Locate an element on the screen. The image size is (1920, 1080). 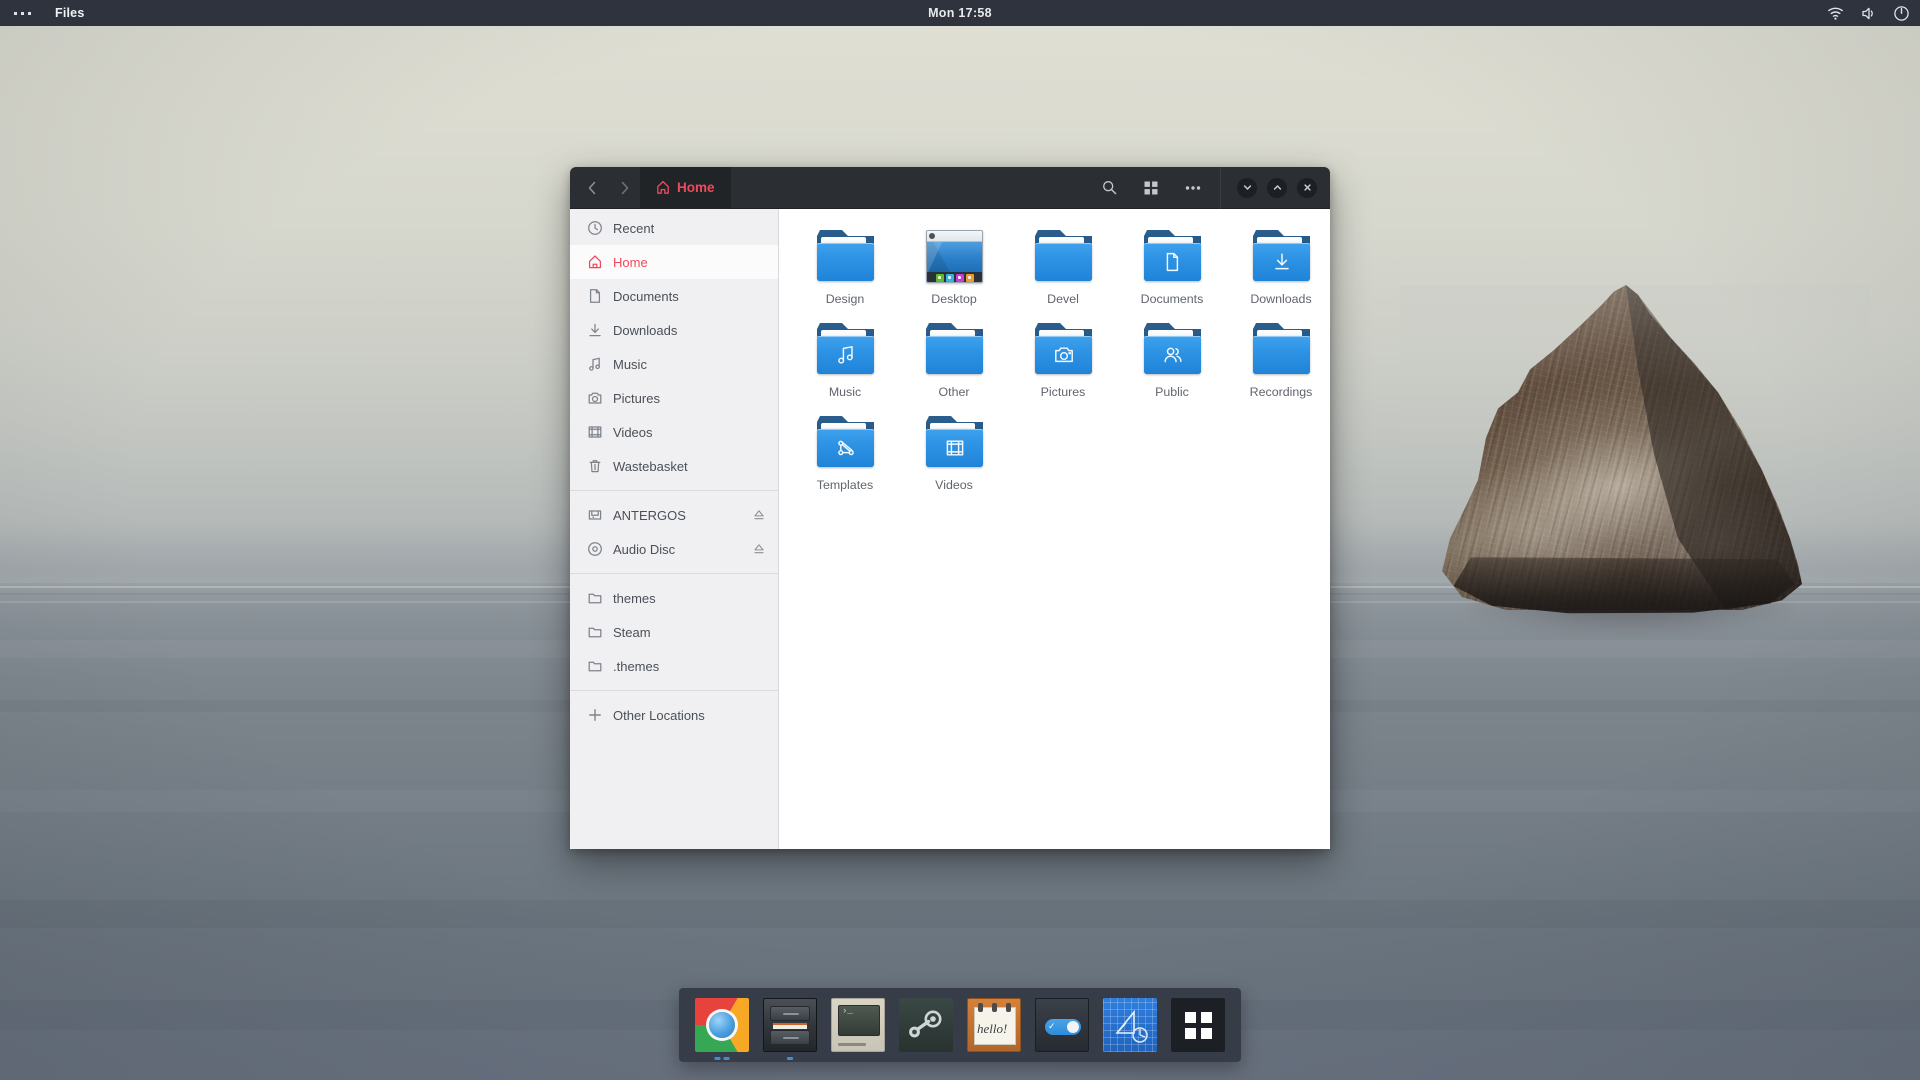
sidebar-item-antergos: ANTERGOS is located at coordinates (674, 515).